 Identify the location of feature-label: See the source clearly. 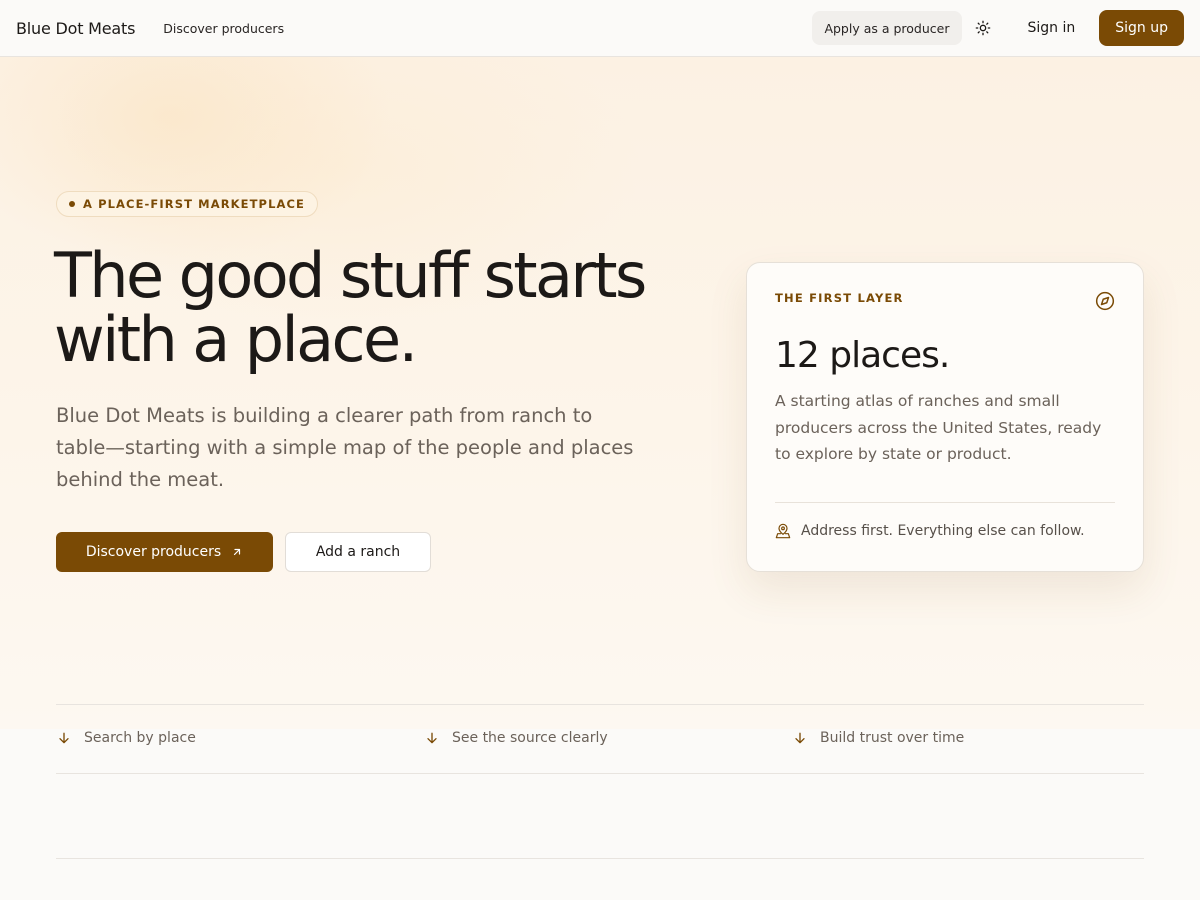
(530, 738).